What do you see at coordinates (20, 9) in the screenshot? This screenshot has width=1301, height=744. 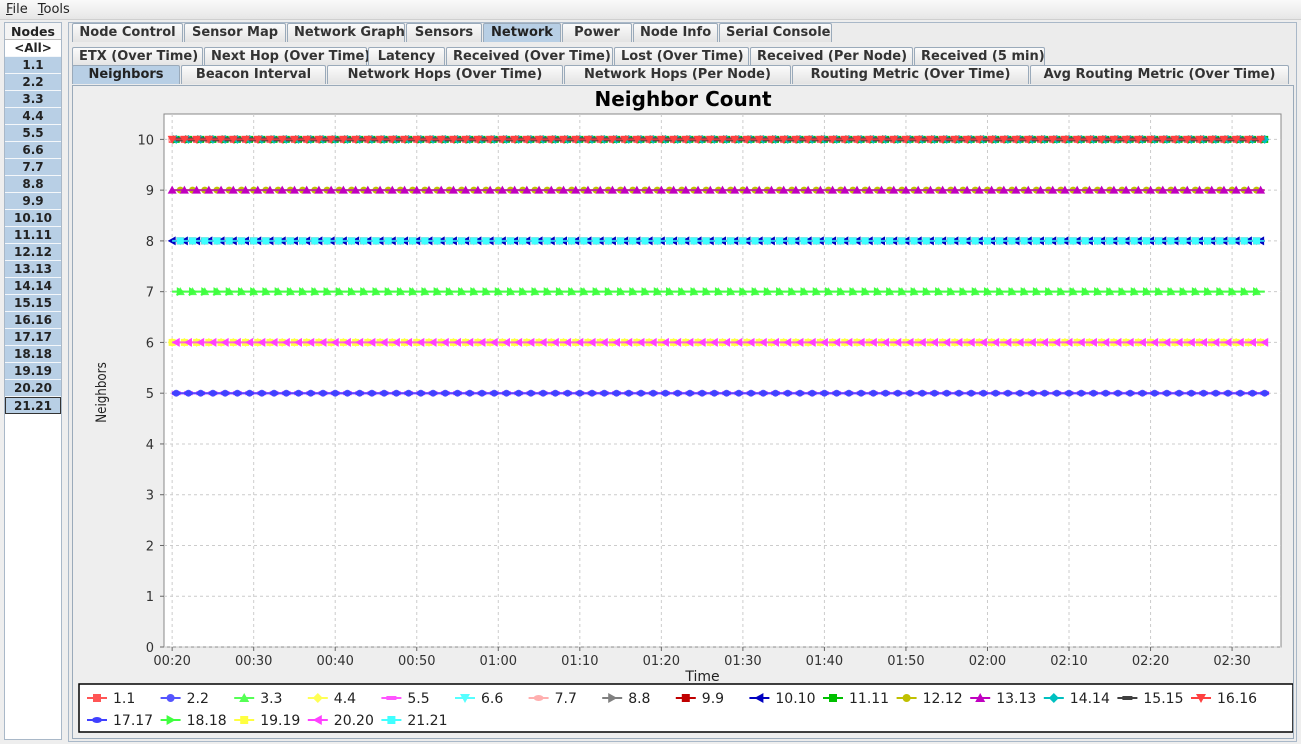 I see `menu-file: File` at bounding box center [20, 9].